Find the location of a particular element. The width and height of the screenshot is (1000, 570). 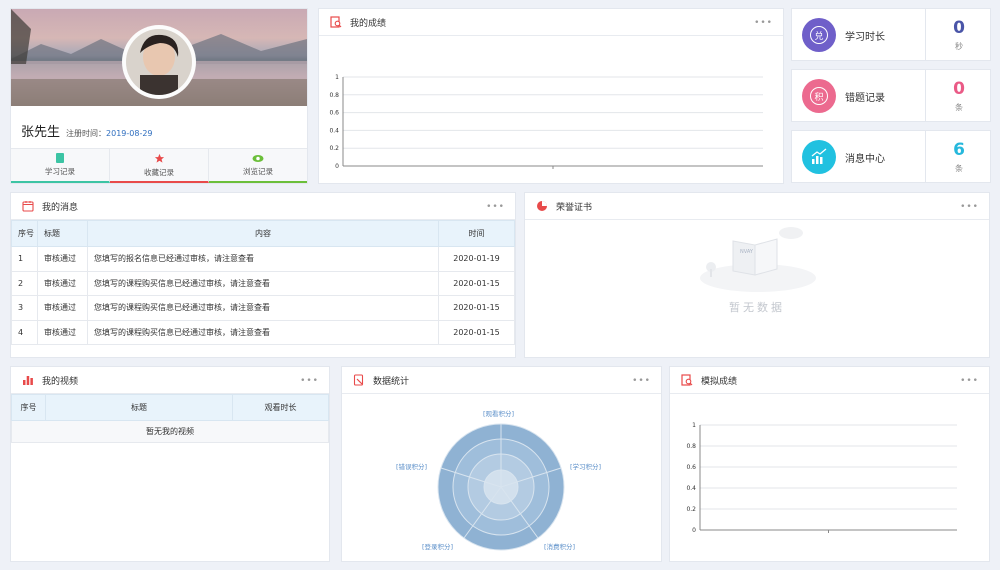

tab-favorites-record: 收藏记录 is located at coordinates (159, 166).